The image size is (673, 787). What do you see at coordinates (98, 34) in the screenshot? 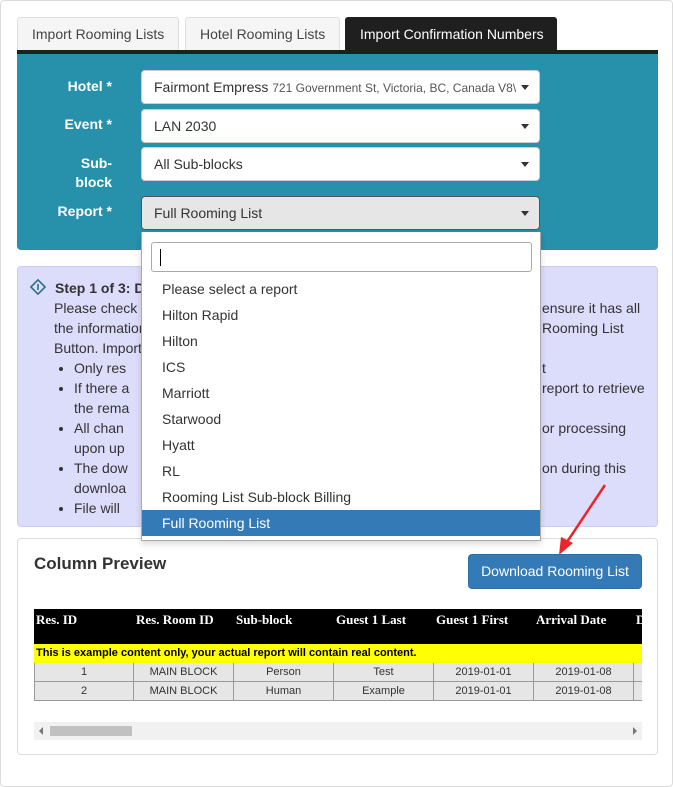
I see `tab-import-rooming-lists: Import Rooming Lists` at bounding box center [98, 34].